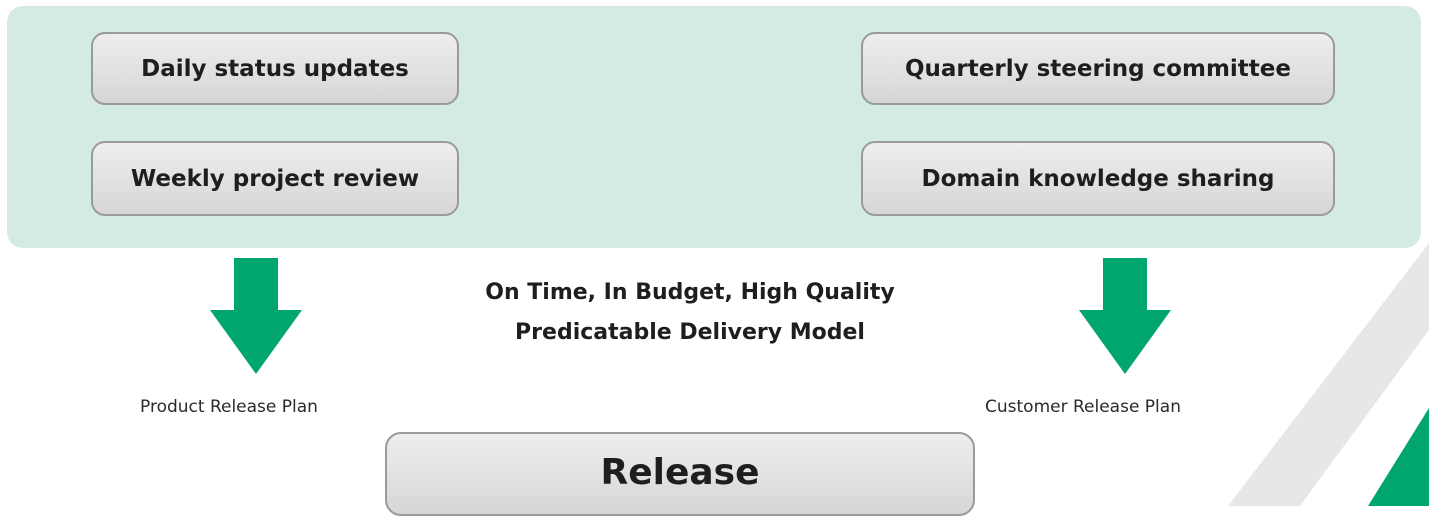  I want to click on daily-status-updates-box: Daily status updates, so click(275, 68).